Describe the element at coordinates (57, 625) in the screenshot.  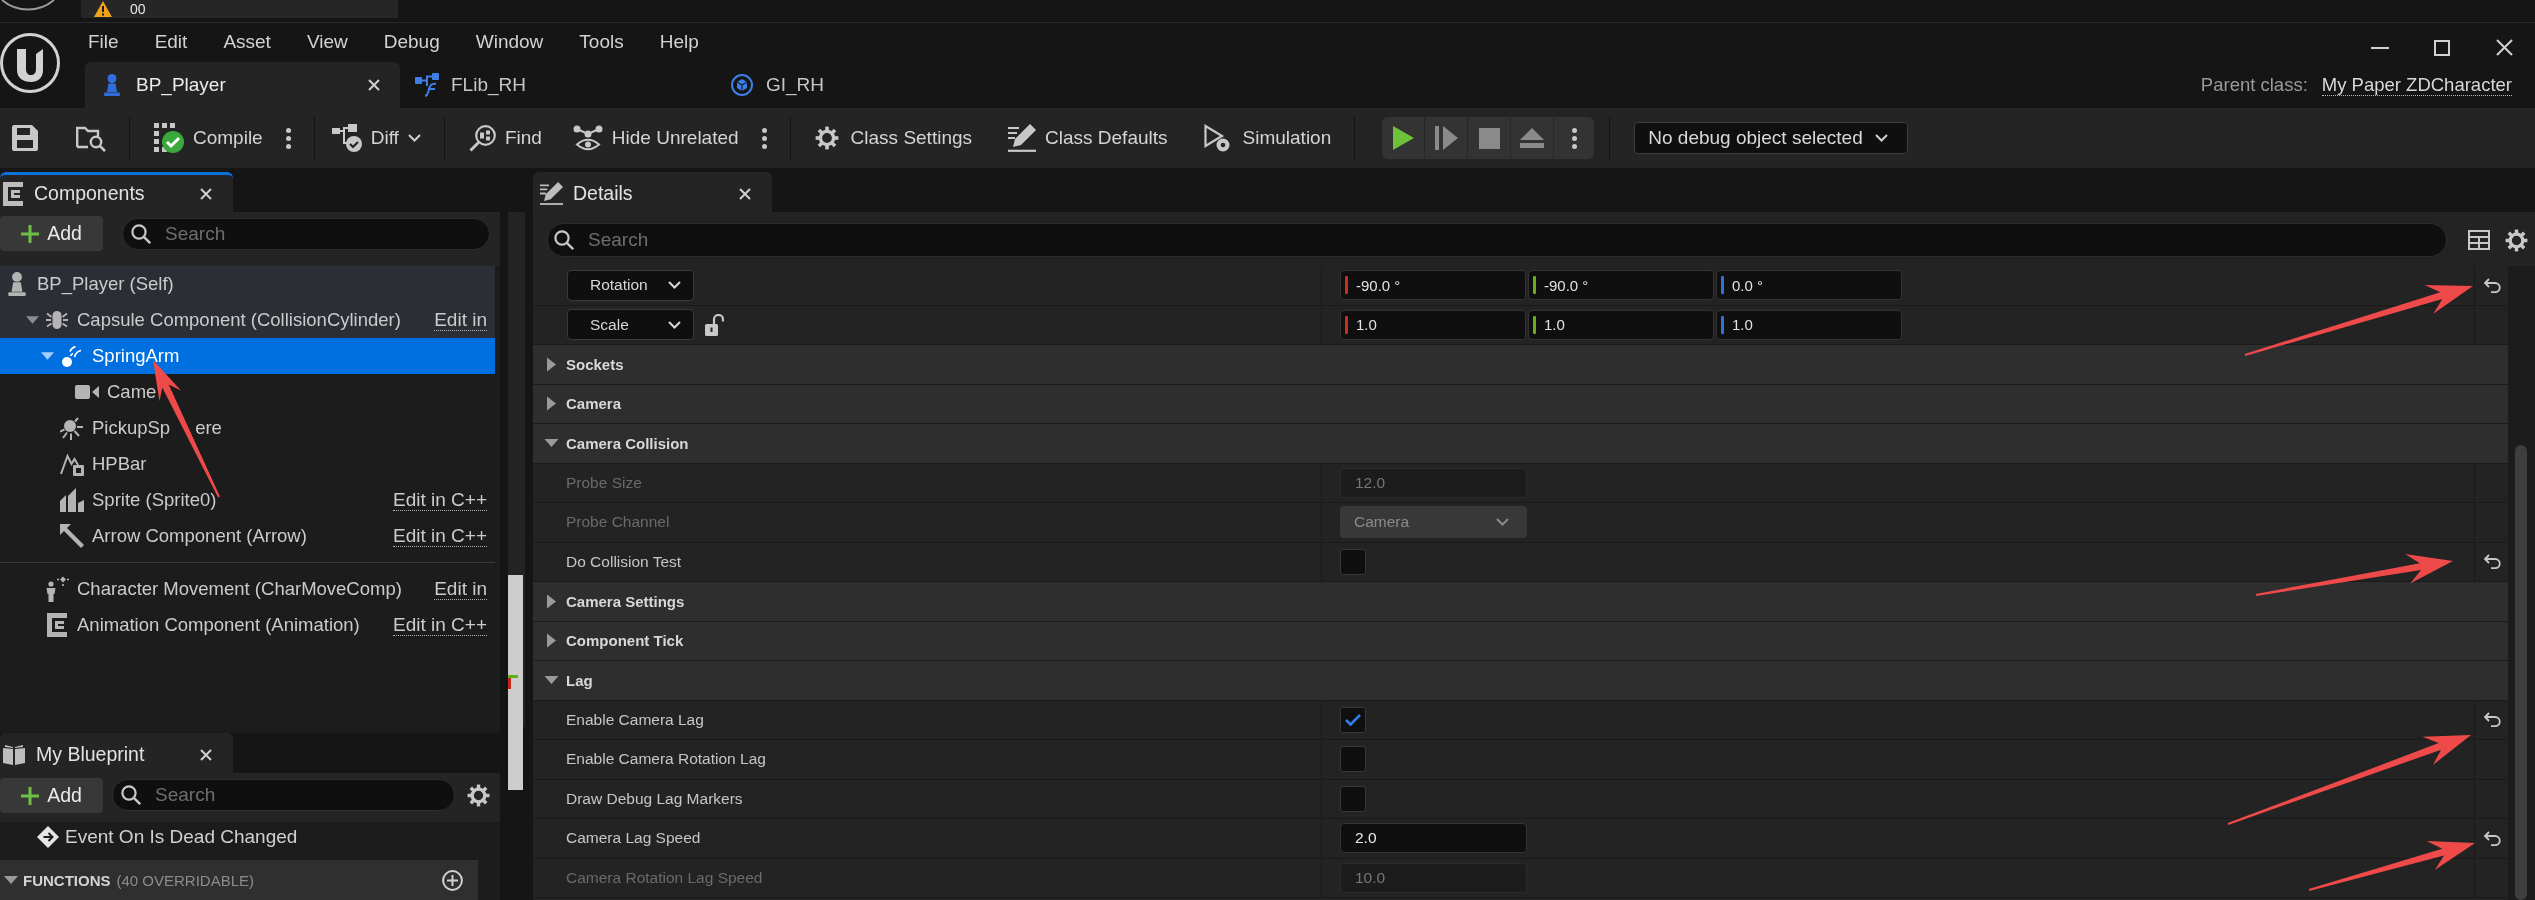
I see `bracket-icon` at that location.